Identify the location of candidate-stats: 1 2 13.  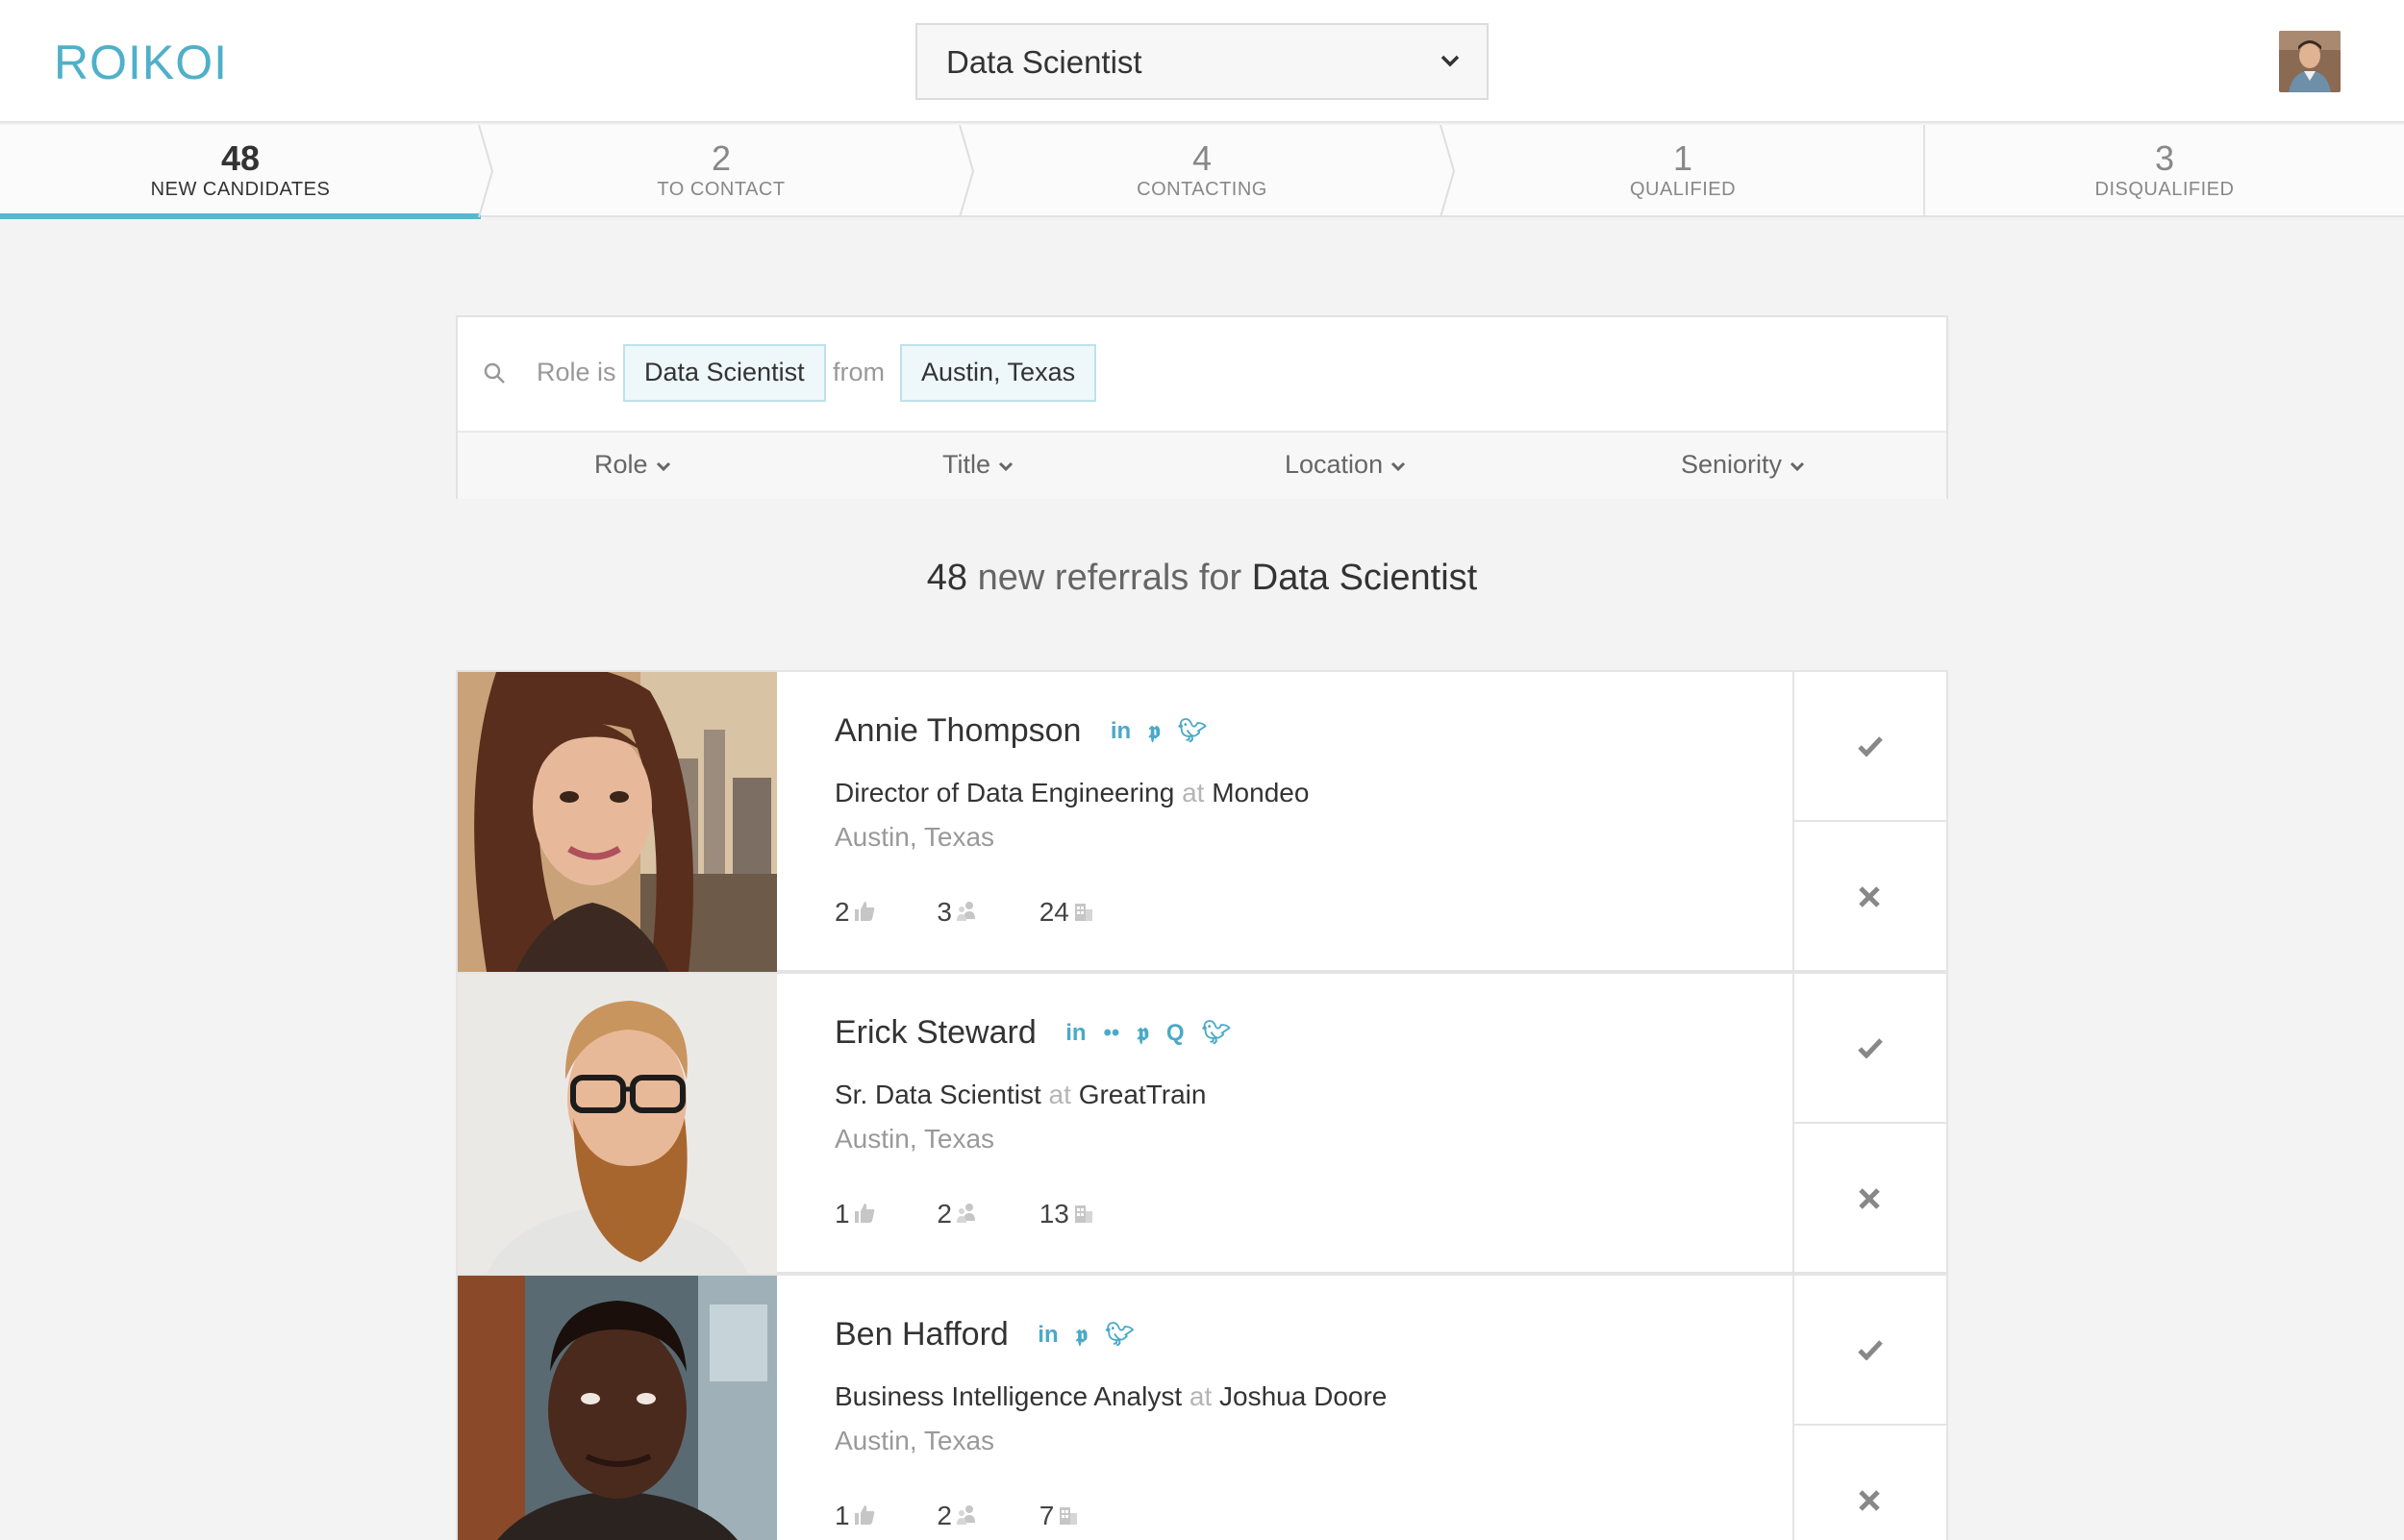
(992, 1214).